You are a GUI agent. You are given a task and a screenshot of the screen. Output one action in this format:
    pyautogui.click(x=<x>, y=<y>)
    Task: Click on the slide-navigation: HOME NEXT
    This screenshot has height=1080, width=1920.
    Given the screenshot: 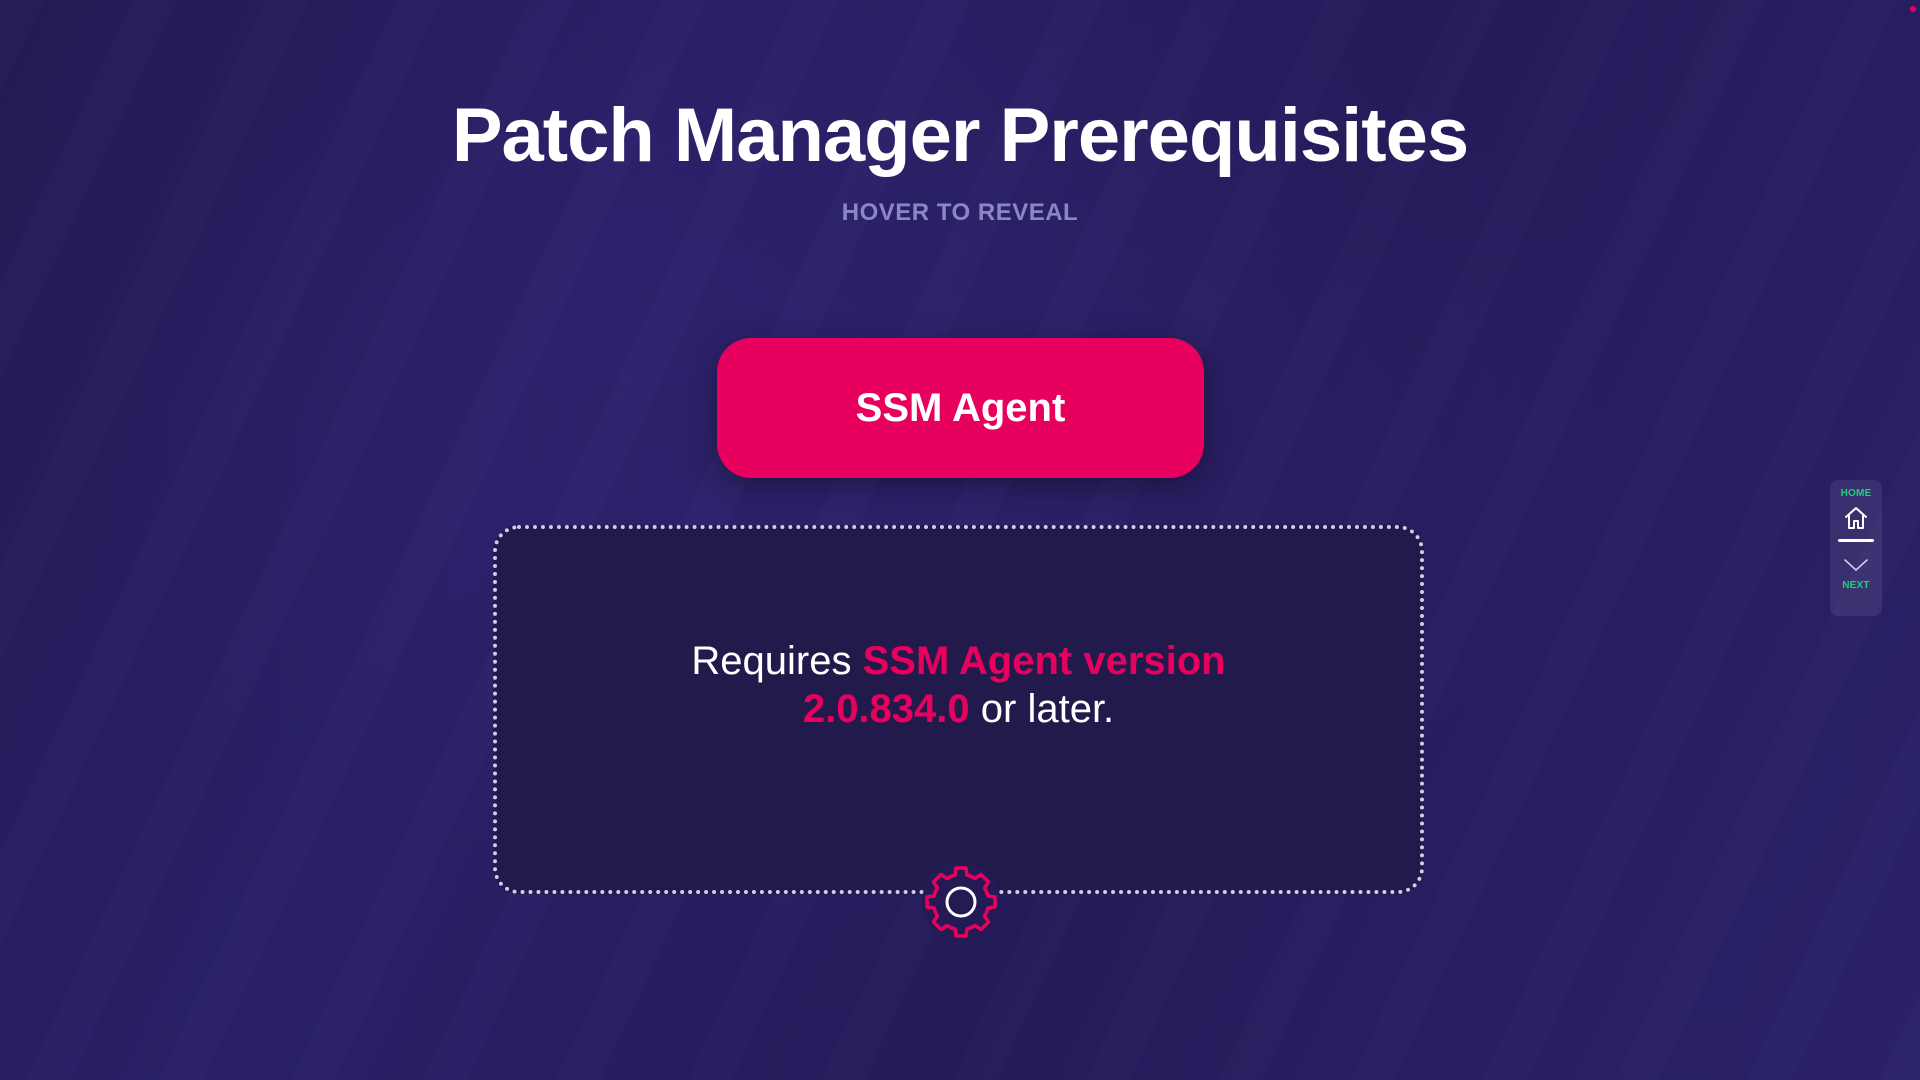 What is the action you would take?
    pyautogui.click(x=1856, y=548)
    